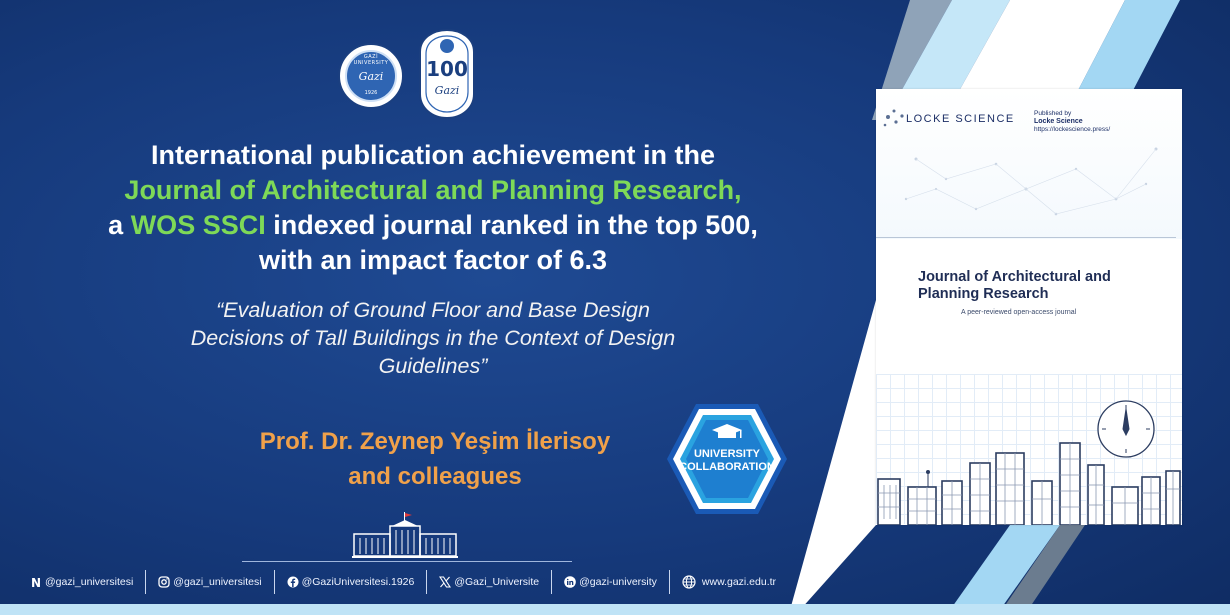 This screenshot has width=1230, height=615. I want to click on centennial-100-logo: 100 Gazi, so click(447, 74).